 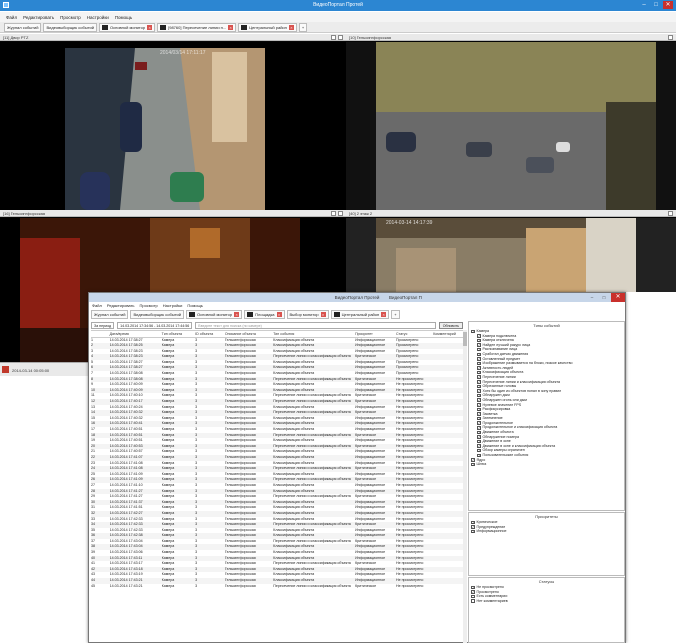 I want to click on camera-view-4: [40] 2 этаж 2 2014-03-14 14:17:39, so click(x=511, y=251).